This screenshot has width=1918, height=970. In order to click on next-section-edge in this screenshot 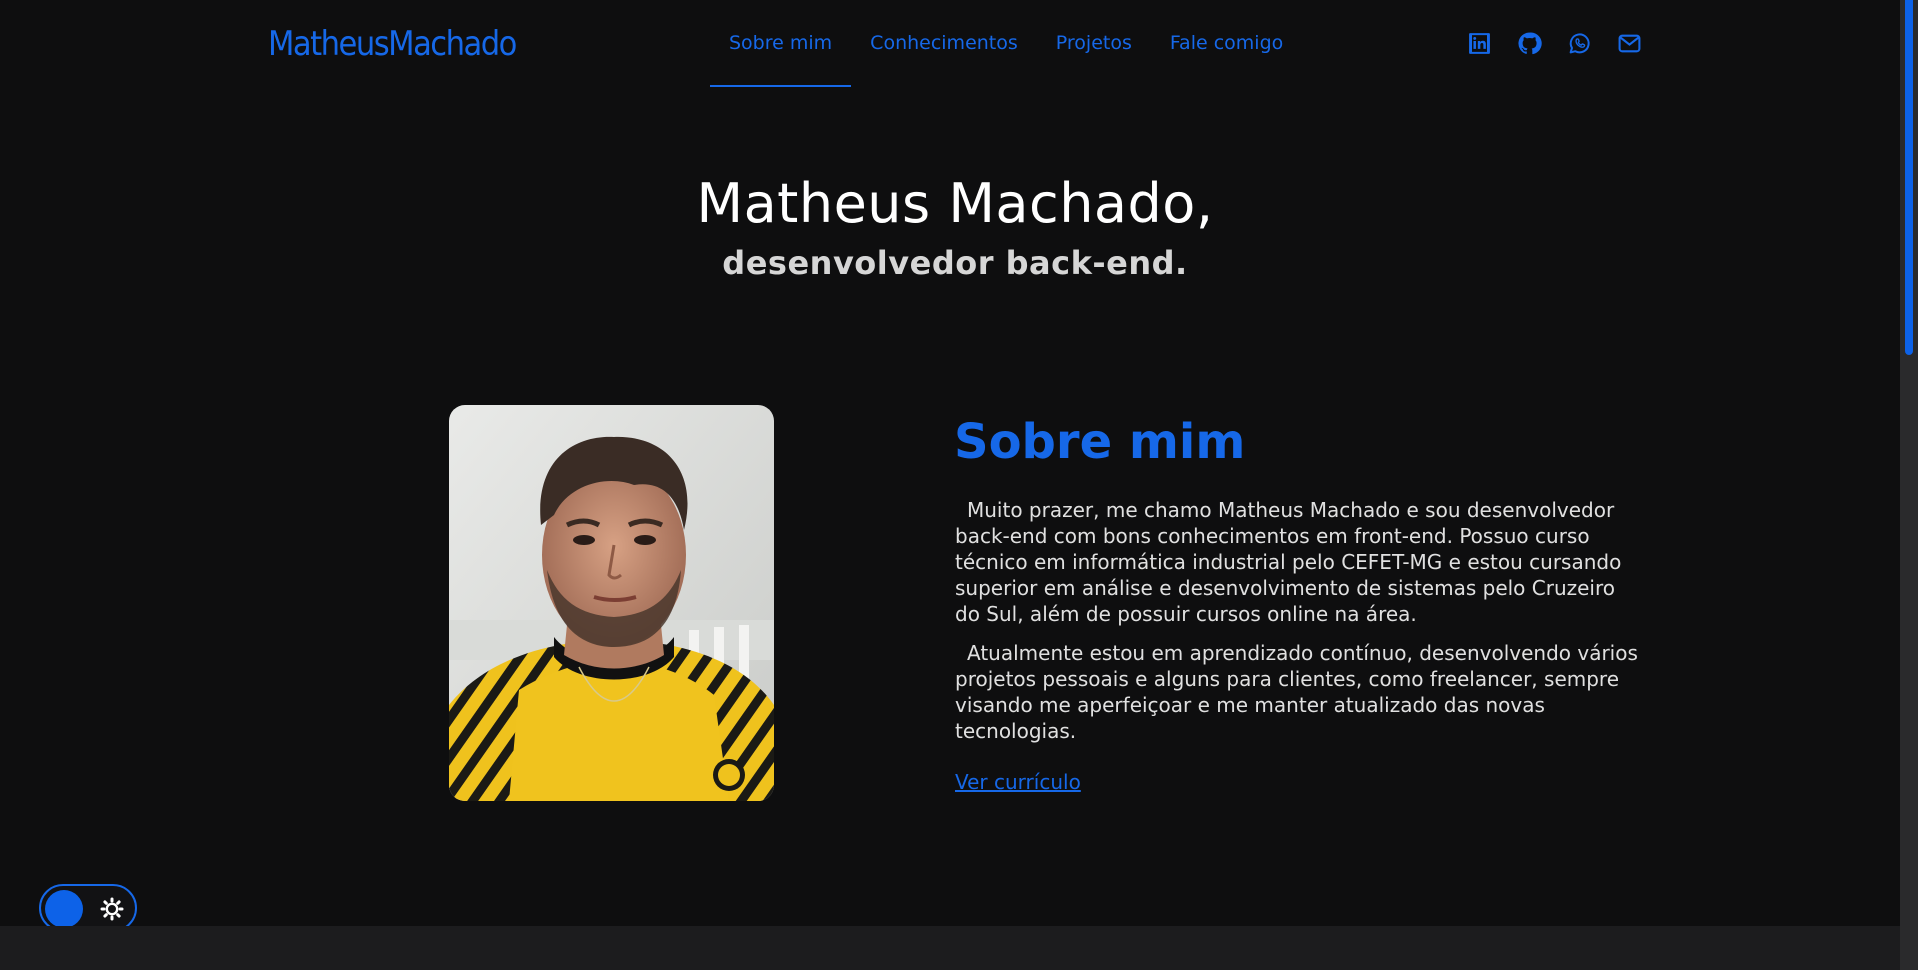, I will do `click(950, 948)`.